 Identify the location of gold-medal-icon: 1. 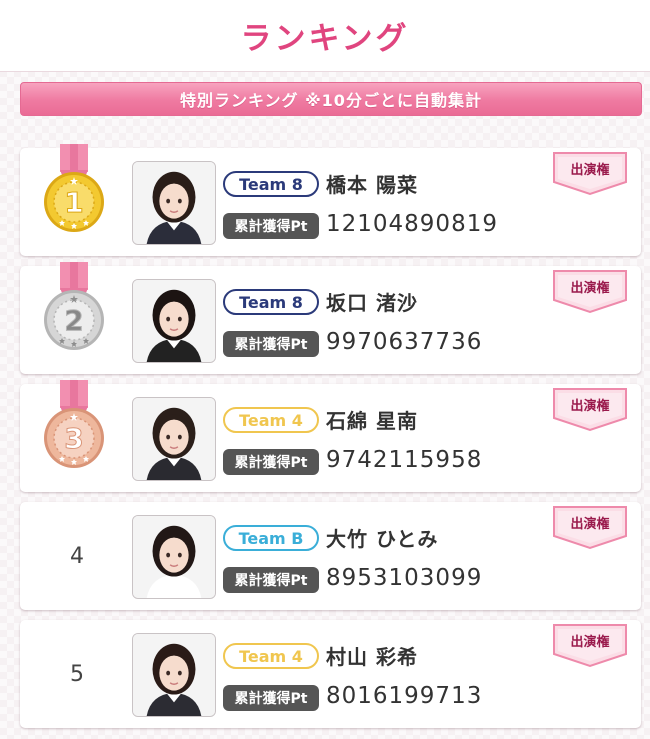
(74, 192).